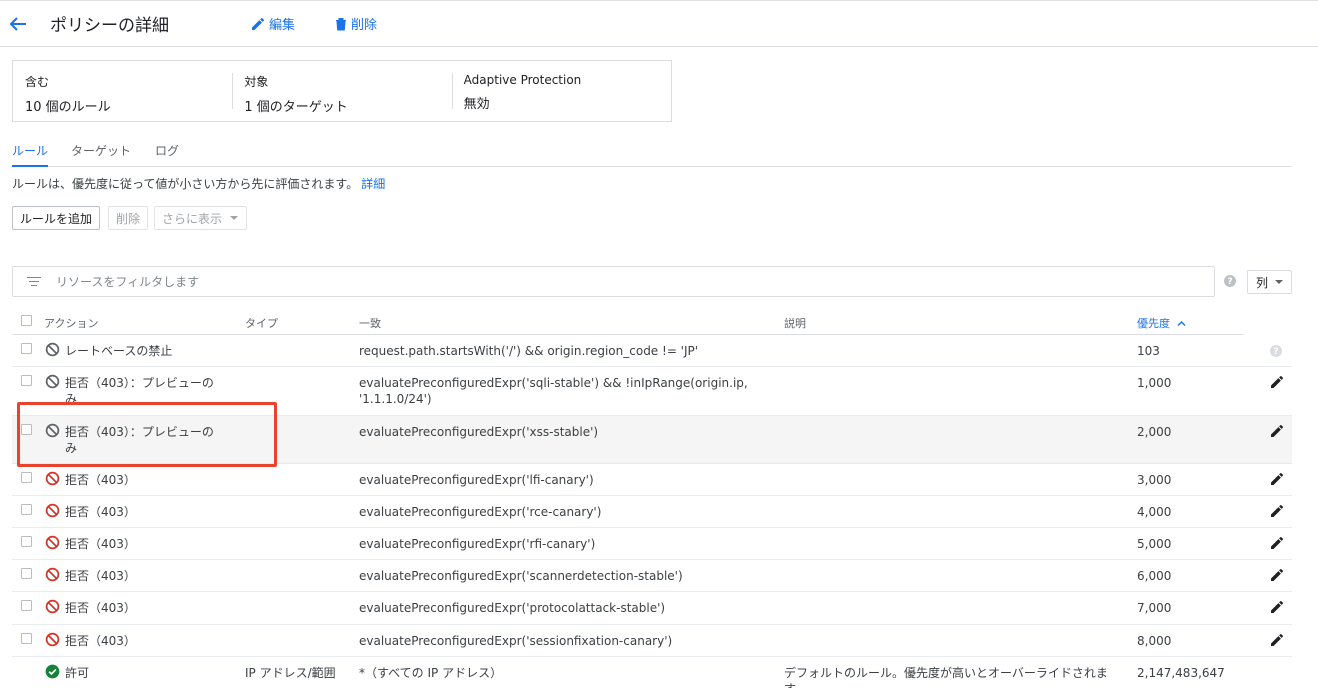 This screenshot has width=1318, height=688. Describe the element at coordinates (370, 323) in the screenshot. I see `header-match: 一致` at that location.